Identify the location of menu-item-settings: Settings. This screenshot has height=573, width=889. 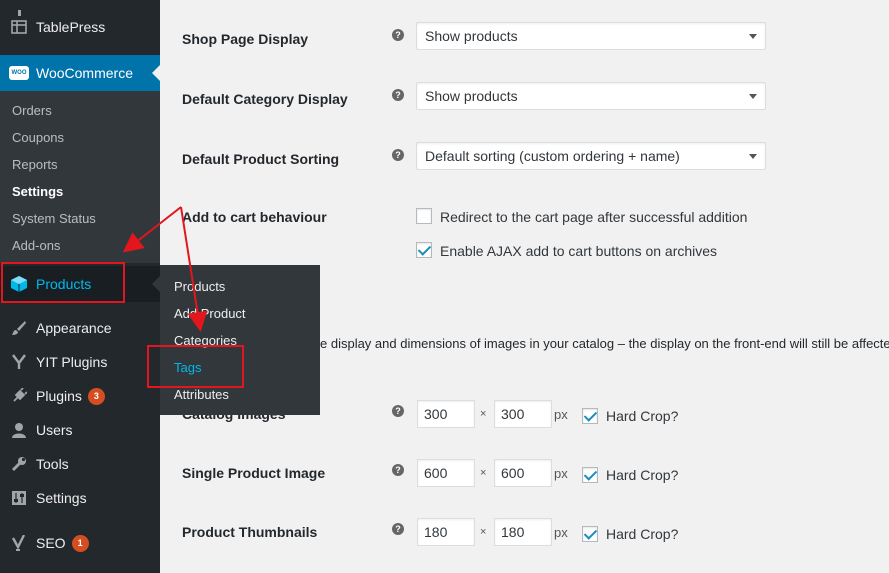
(80, 498).